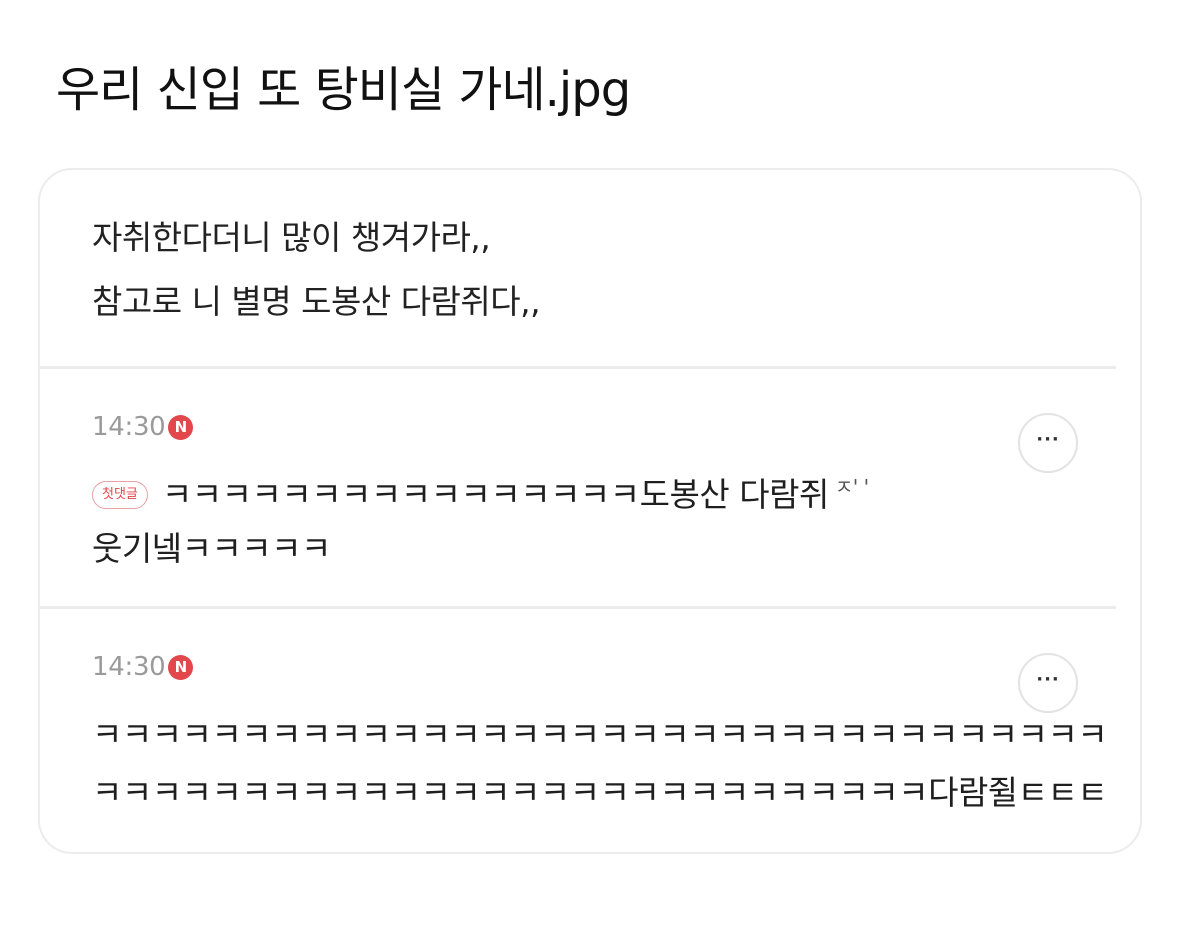 The width and height of the screenshot is (1179, 949). What do you see at coordinates (343, 90) in the screenshot?
I see `post-title: 우리 신입 또 탕비실 가네.jpg` at bounding box center [343, 90].